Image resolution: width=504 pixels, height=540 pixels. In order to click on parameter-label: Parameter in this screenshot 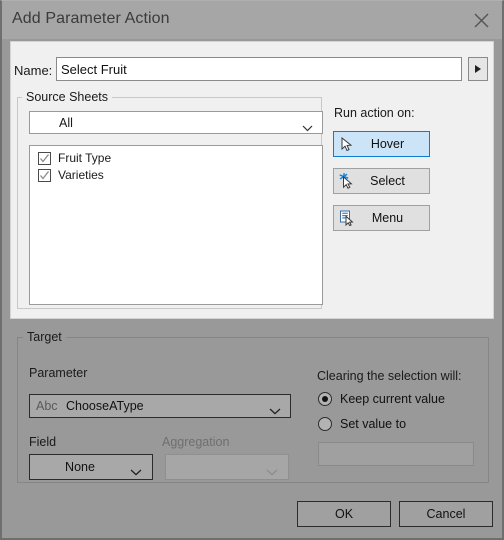, I will do `click(58, 373)`.